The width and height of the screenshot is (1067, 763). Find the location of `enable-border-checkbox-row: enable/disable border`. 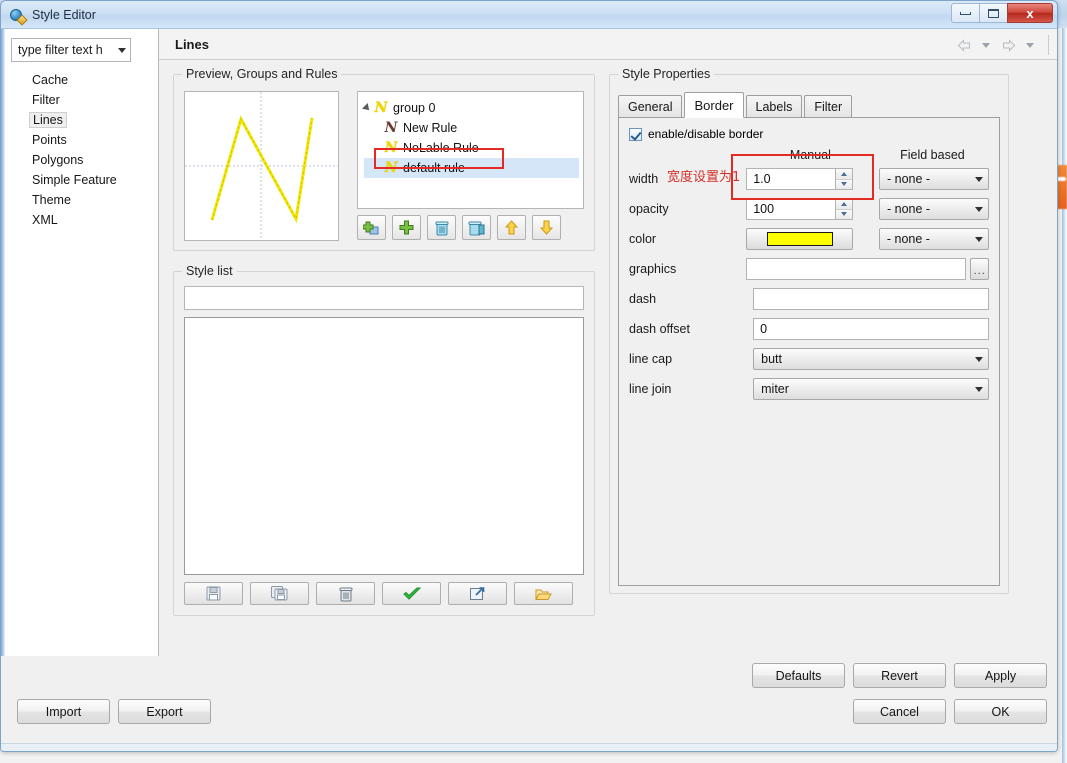

enable-border-checkbox-row: enable/disable border is located at coordinates (809, 134).